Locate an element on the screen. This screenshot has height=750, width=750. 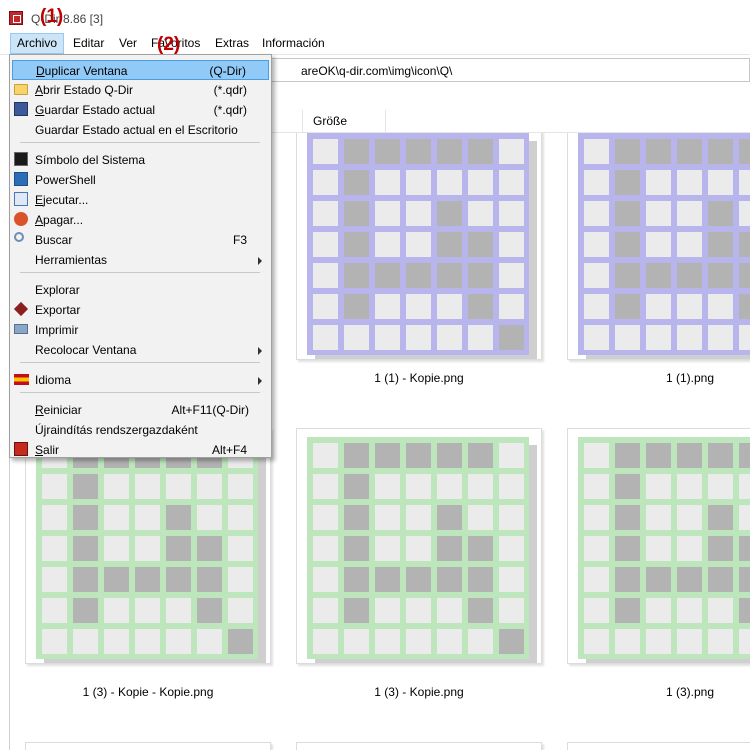
menu-informacion: Información is located at coordinates (293, 43).